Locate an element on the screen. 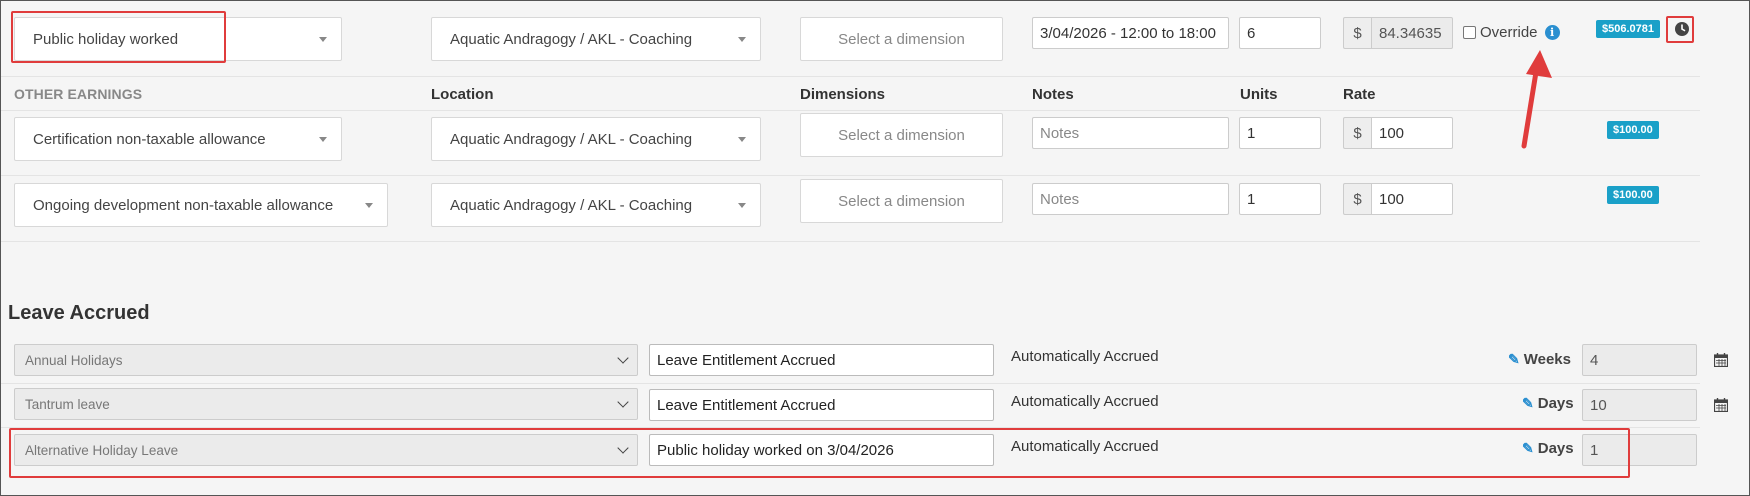  location-header: Location is located at coordinates (462, 94).